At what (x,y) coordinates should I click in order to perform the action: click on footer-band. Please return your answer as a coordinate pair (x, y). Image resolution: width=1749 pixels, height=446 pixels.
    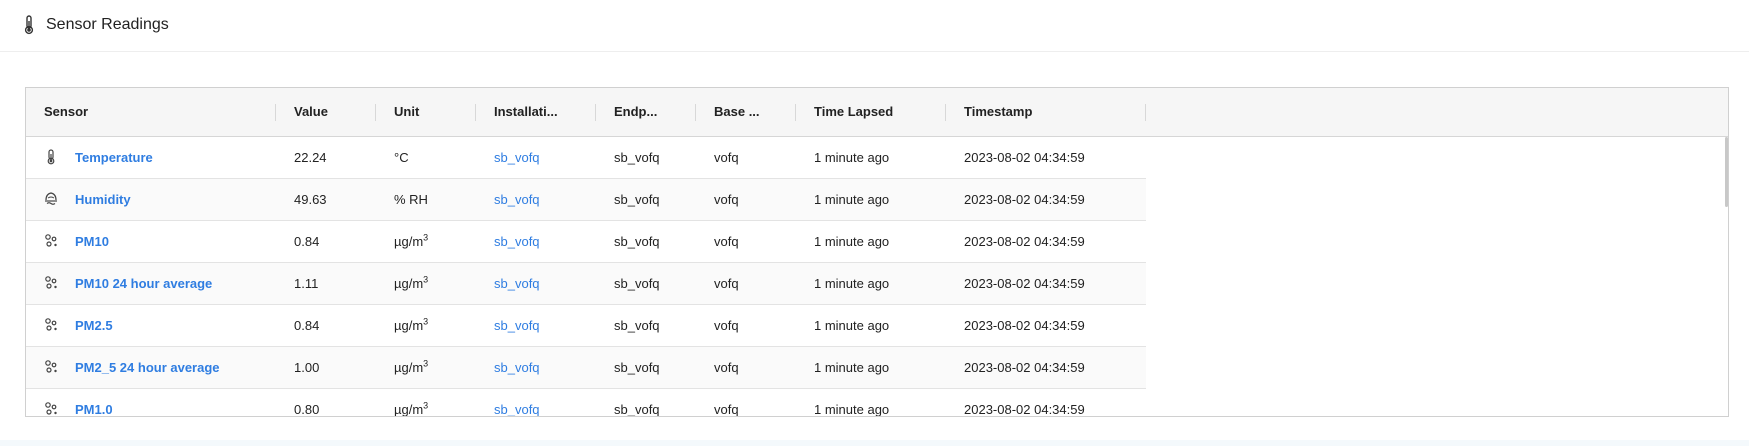
    Looking at the image, I should click on (874, 443).